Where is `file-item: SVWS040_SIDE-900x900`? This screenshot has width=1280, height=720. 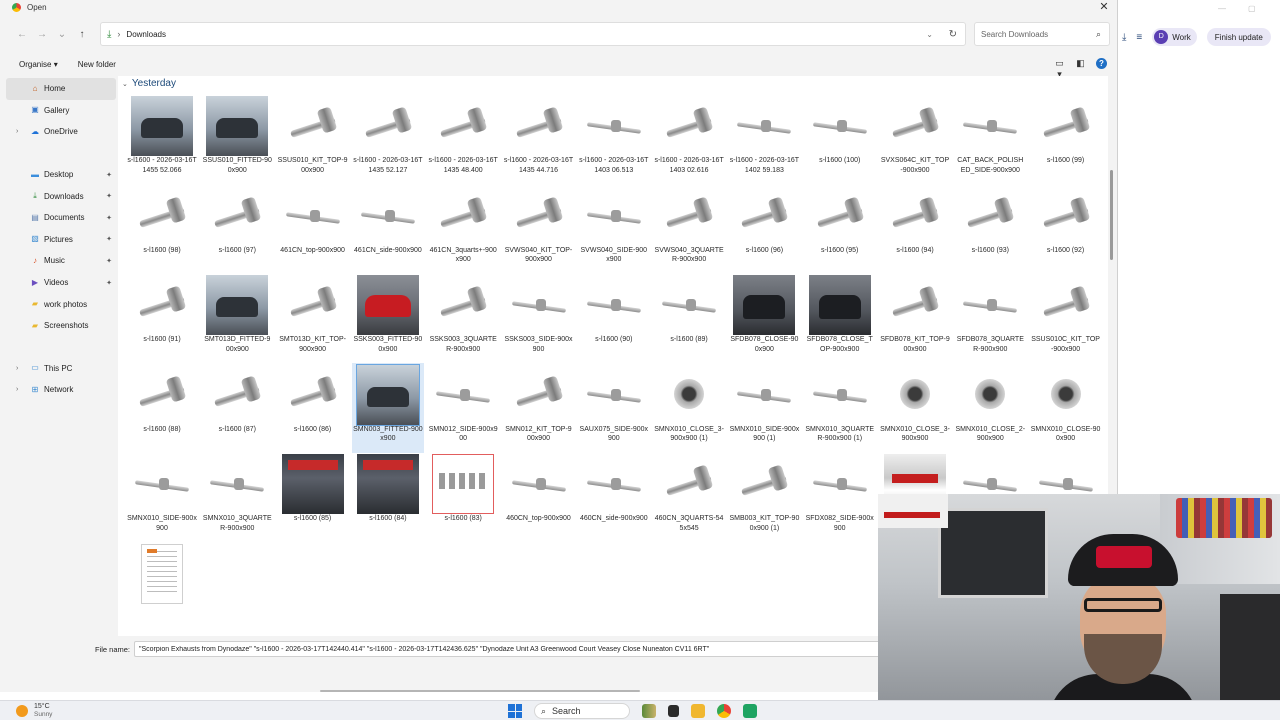
file-item: SVWS040_SIDE-900x900 is located at coordinates (614, 229).